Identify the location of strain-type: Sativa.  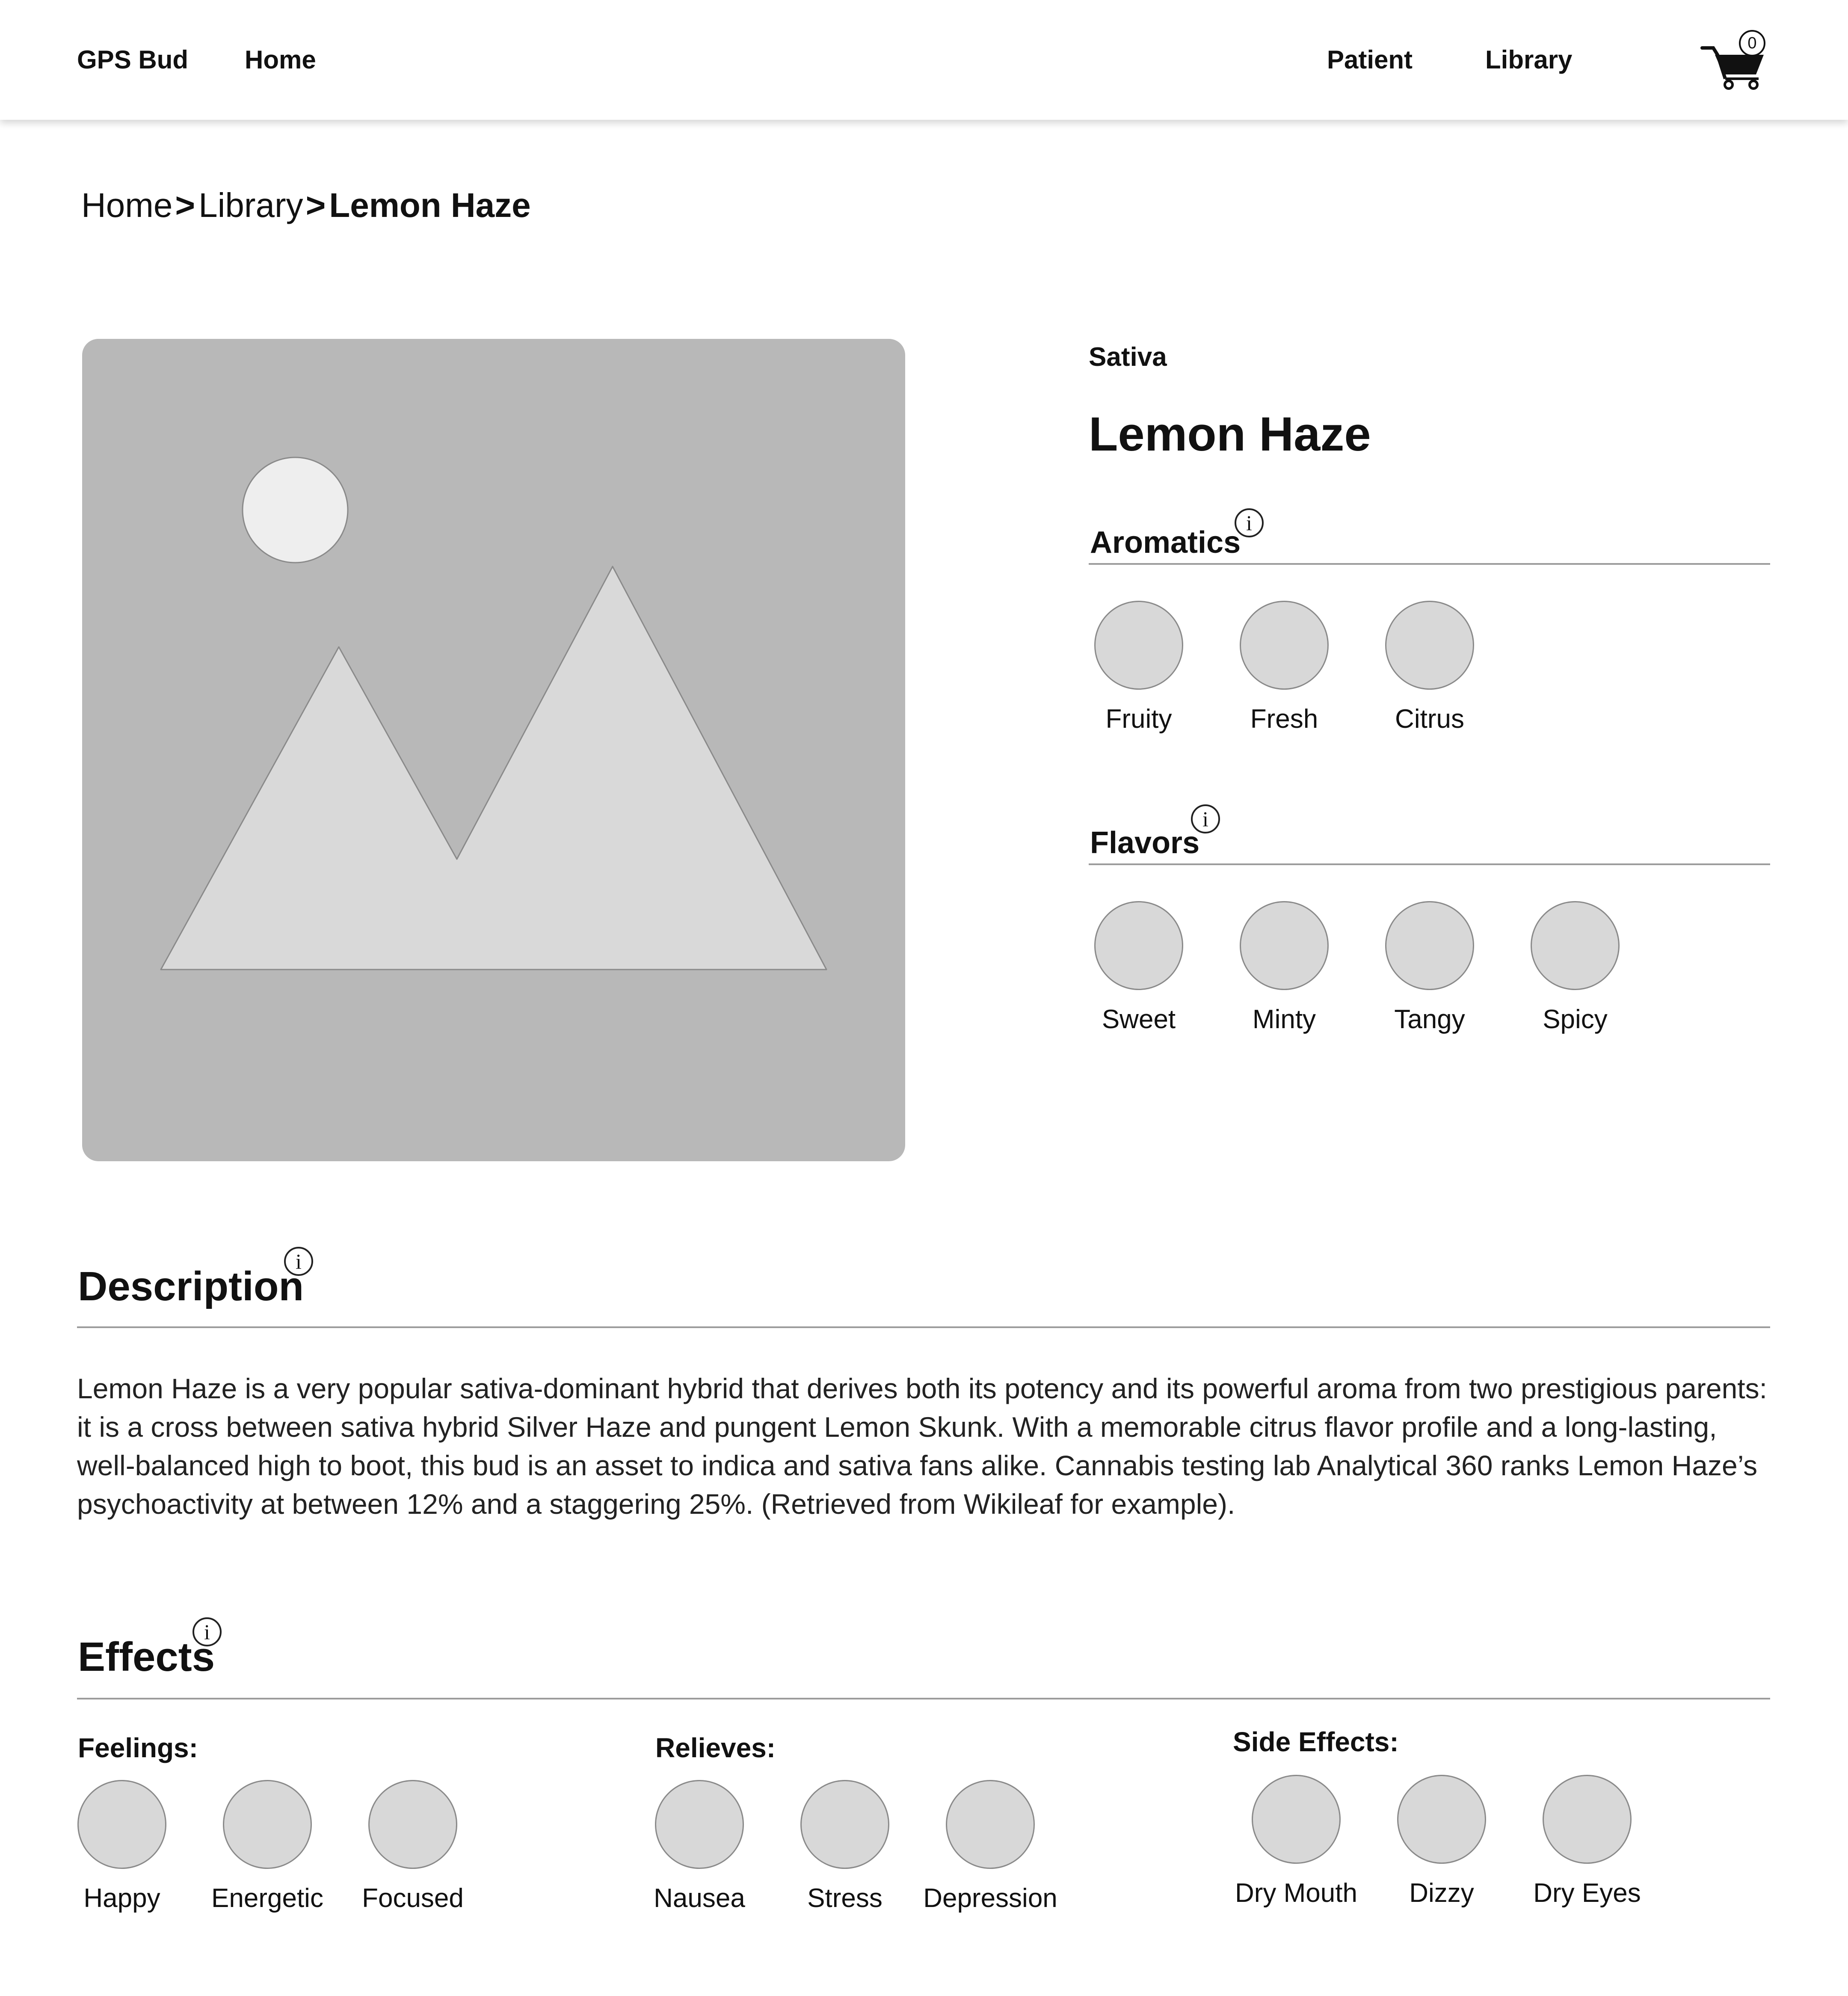
(1128, 357).